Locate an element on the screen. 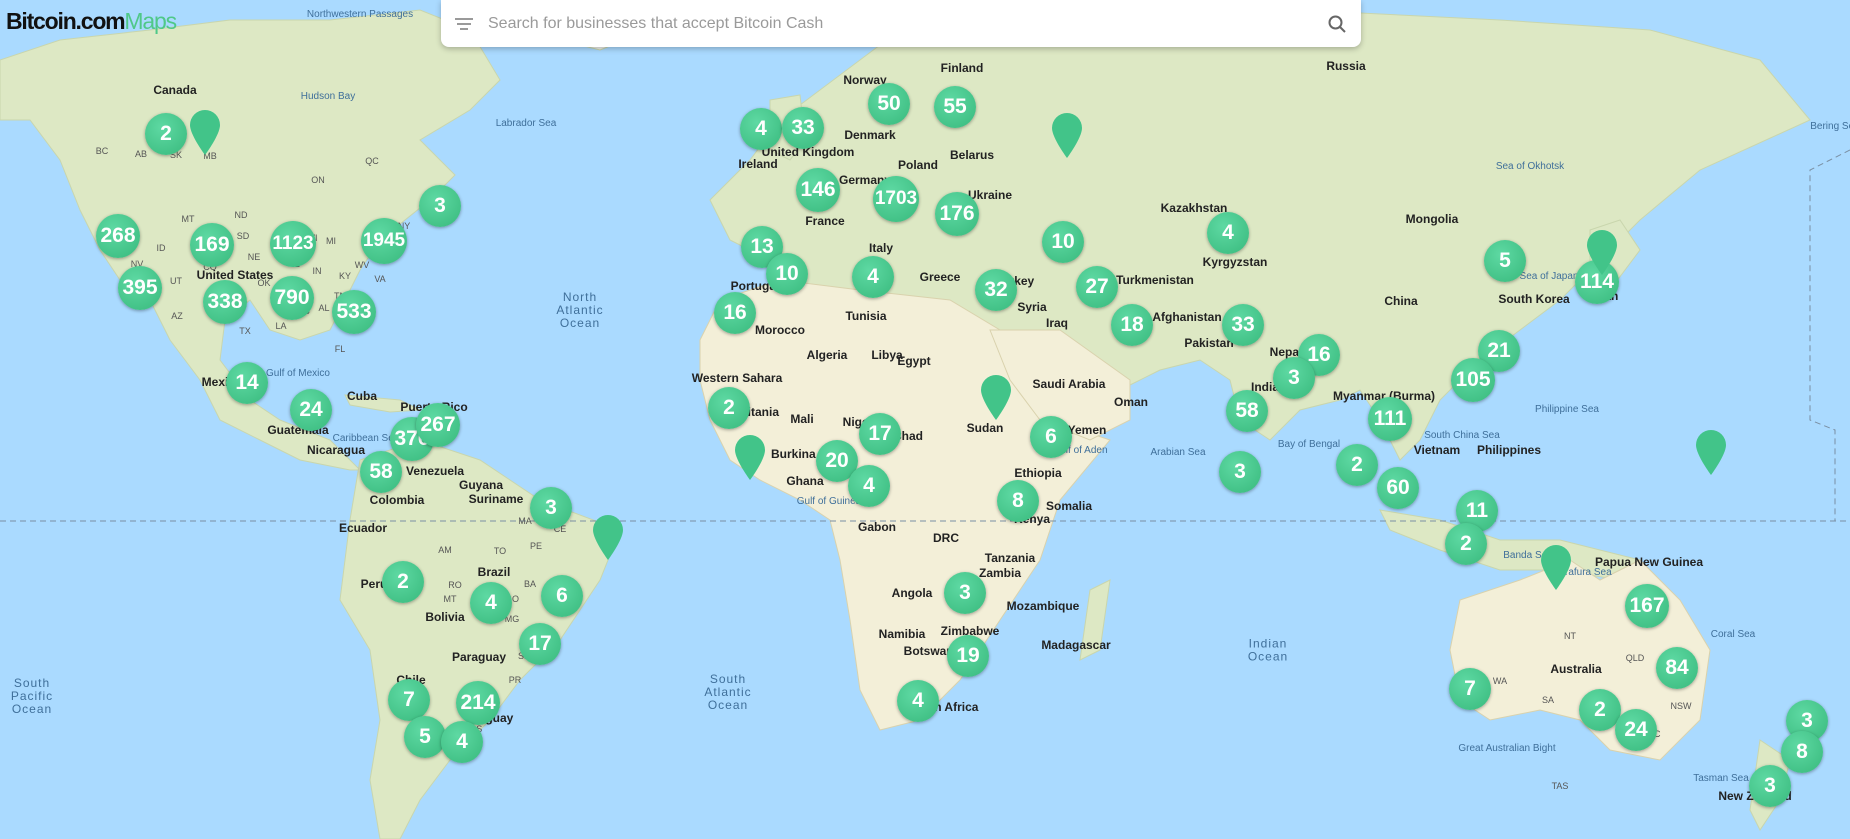  cluster-count: 6 is located at coordinates (1051, 436).